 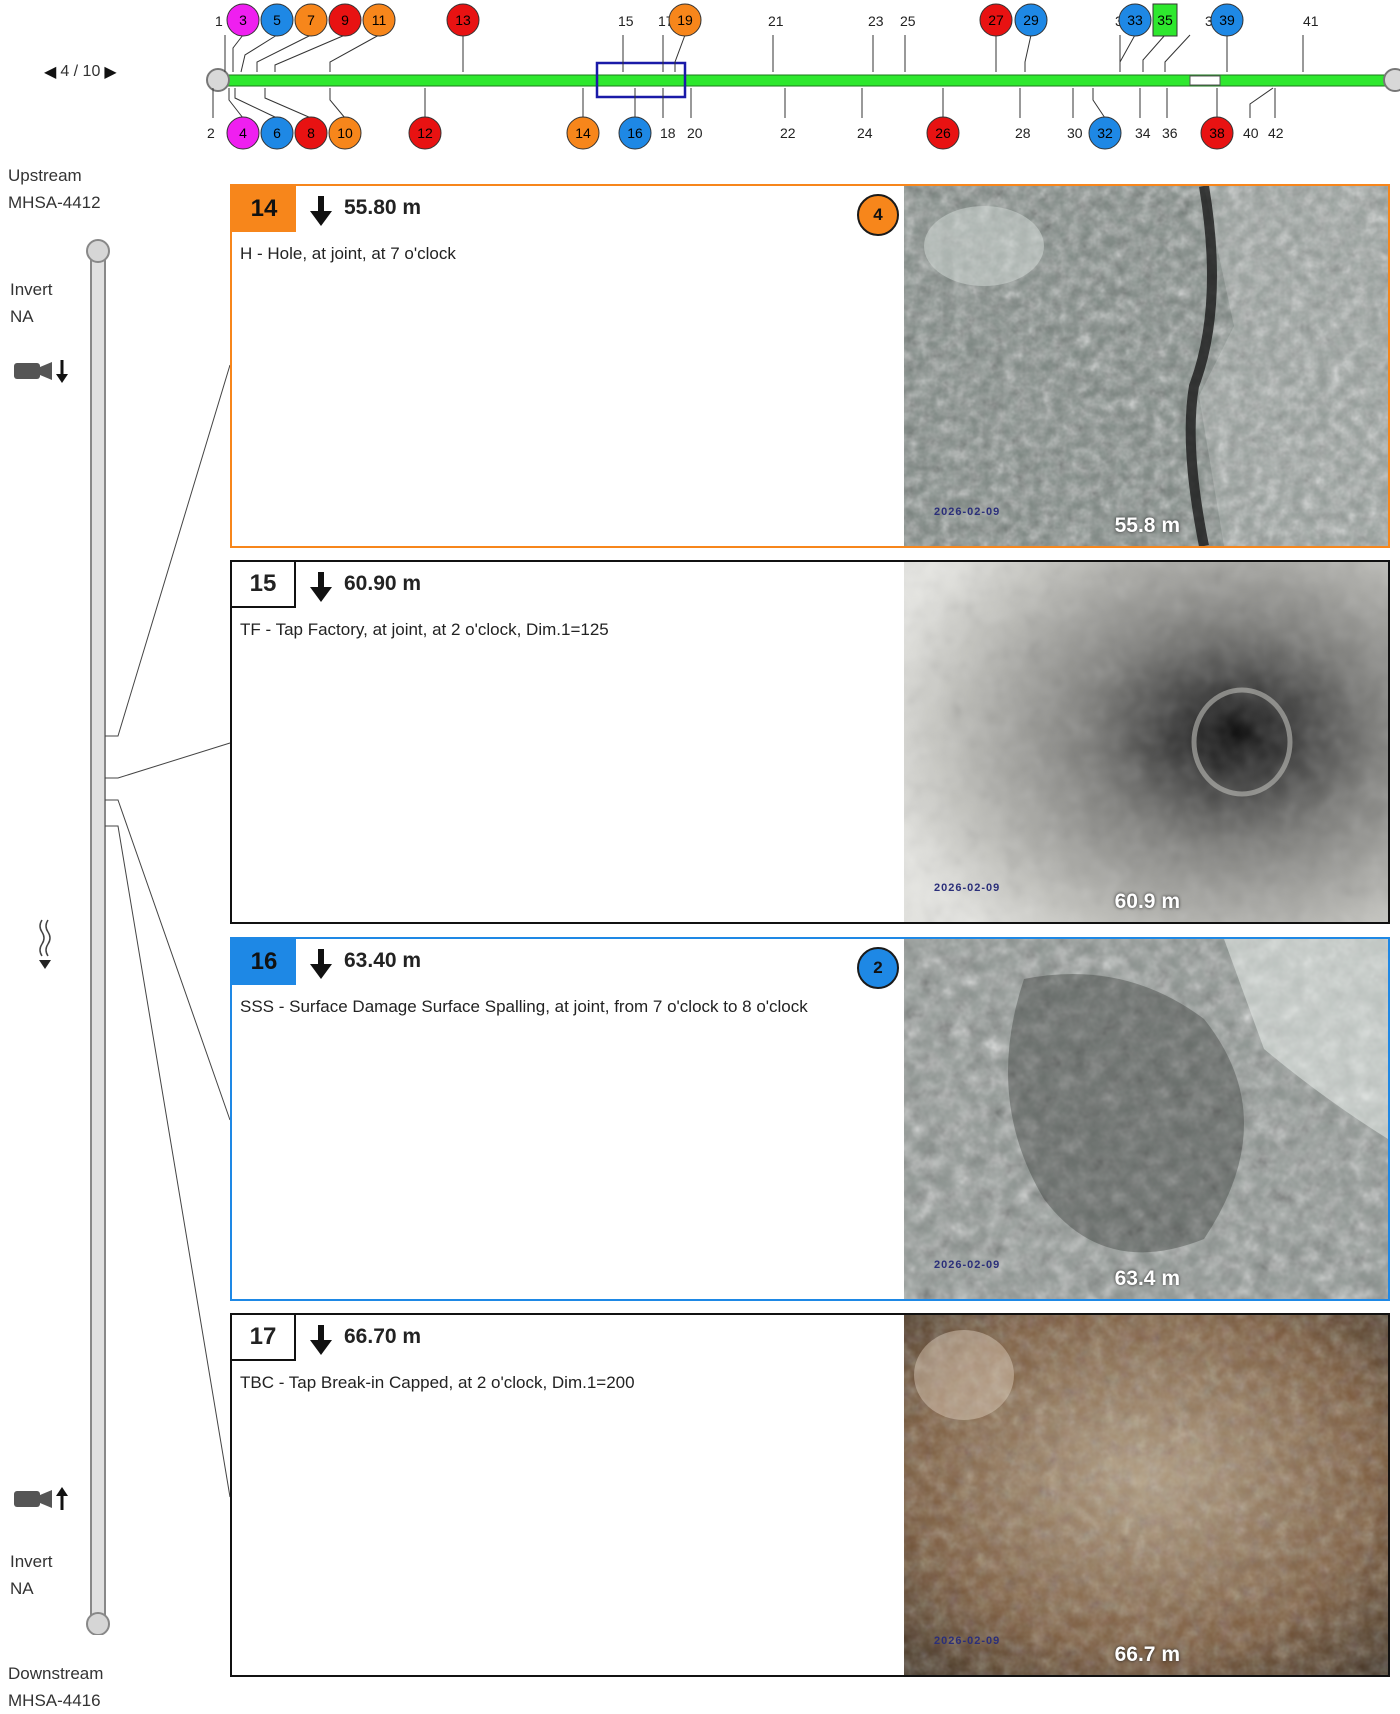 I want to click on pipe-vertical, so click(x=158, y=937).